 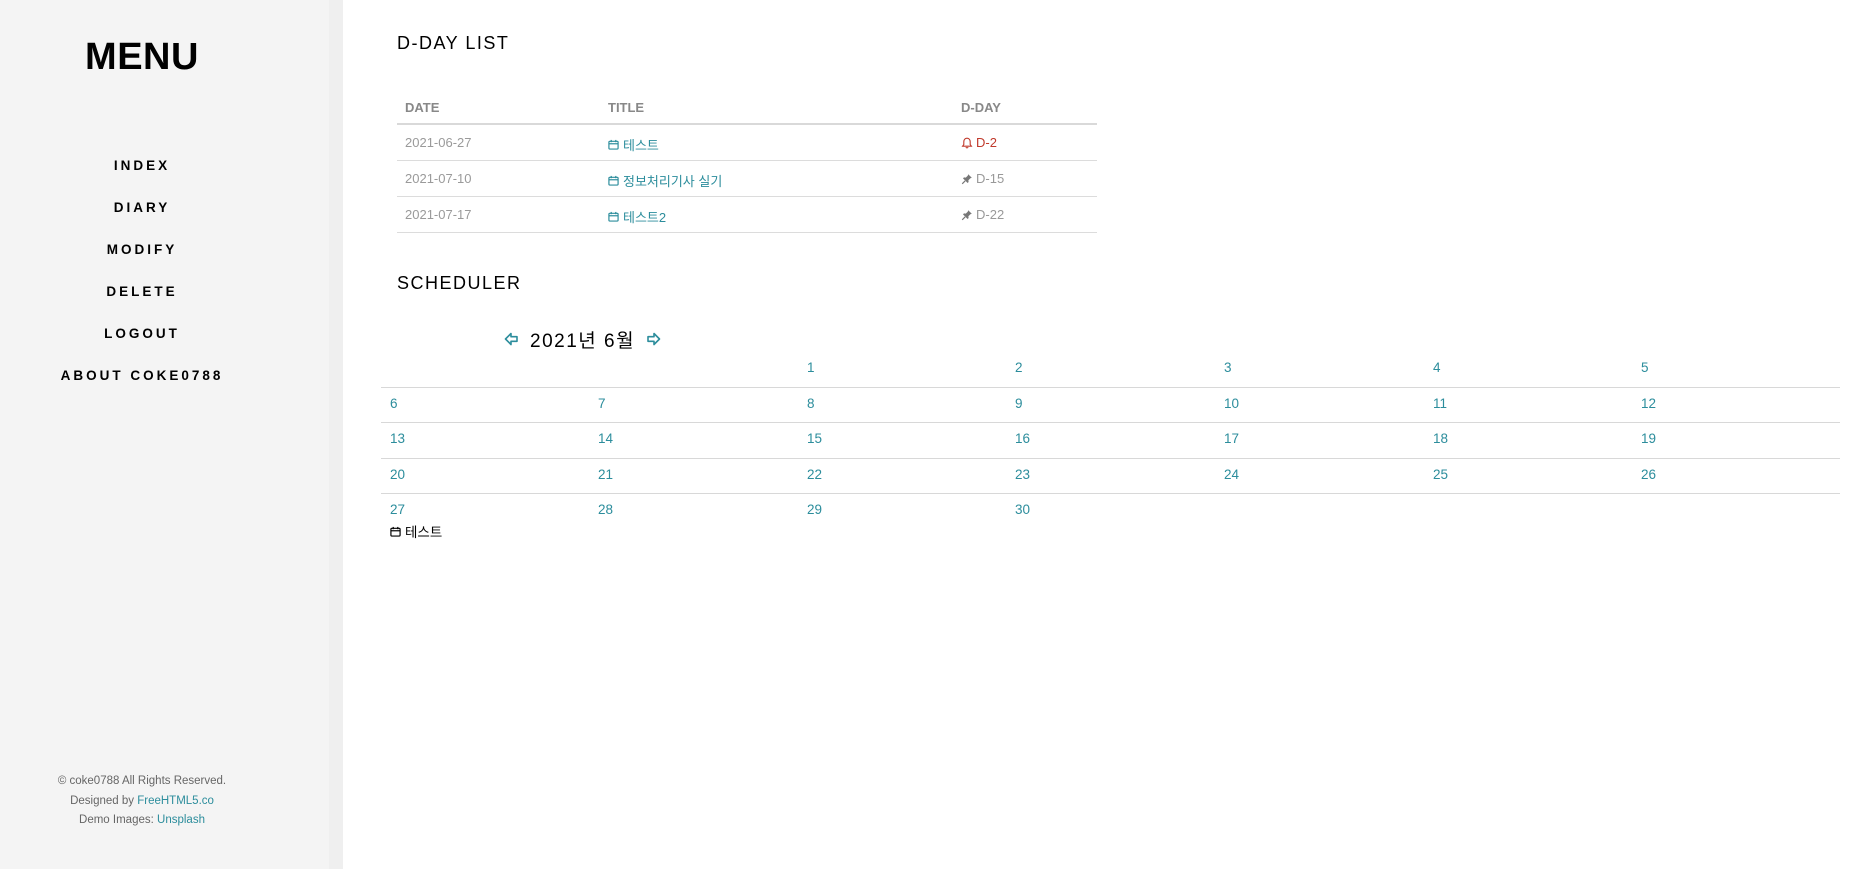 What do you see at coordinates (1110, 405) in the screenshot?
I see `calendar-week: 6 7 8 9 10 11 12` at bounding box center [1110, 405].